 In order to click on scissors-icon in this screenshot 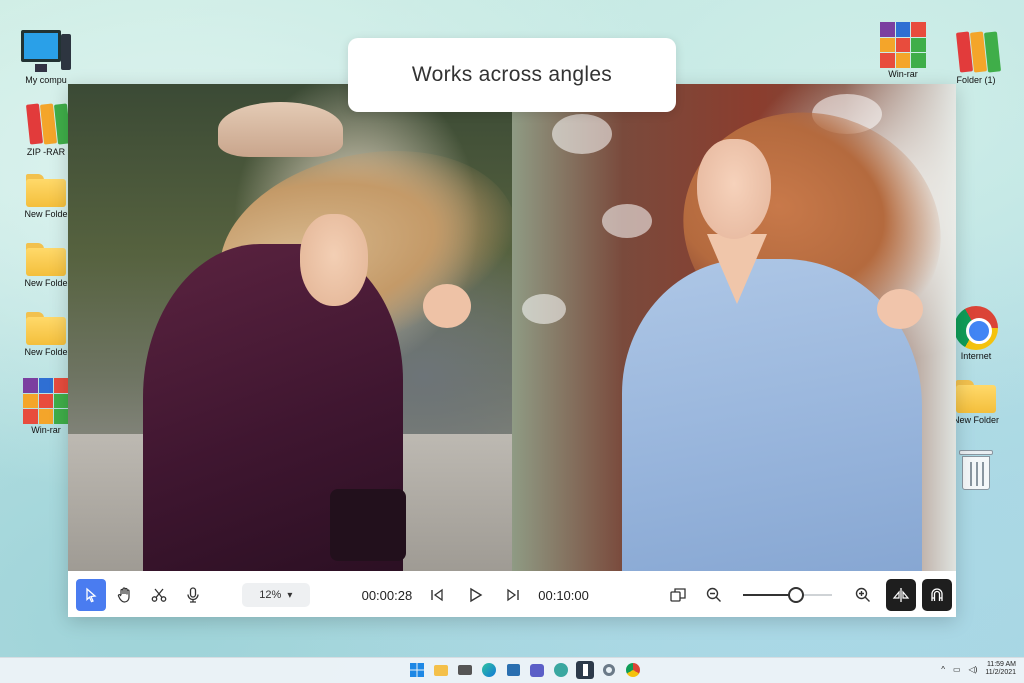, I will do `click(159, 595)`.